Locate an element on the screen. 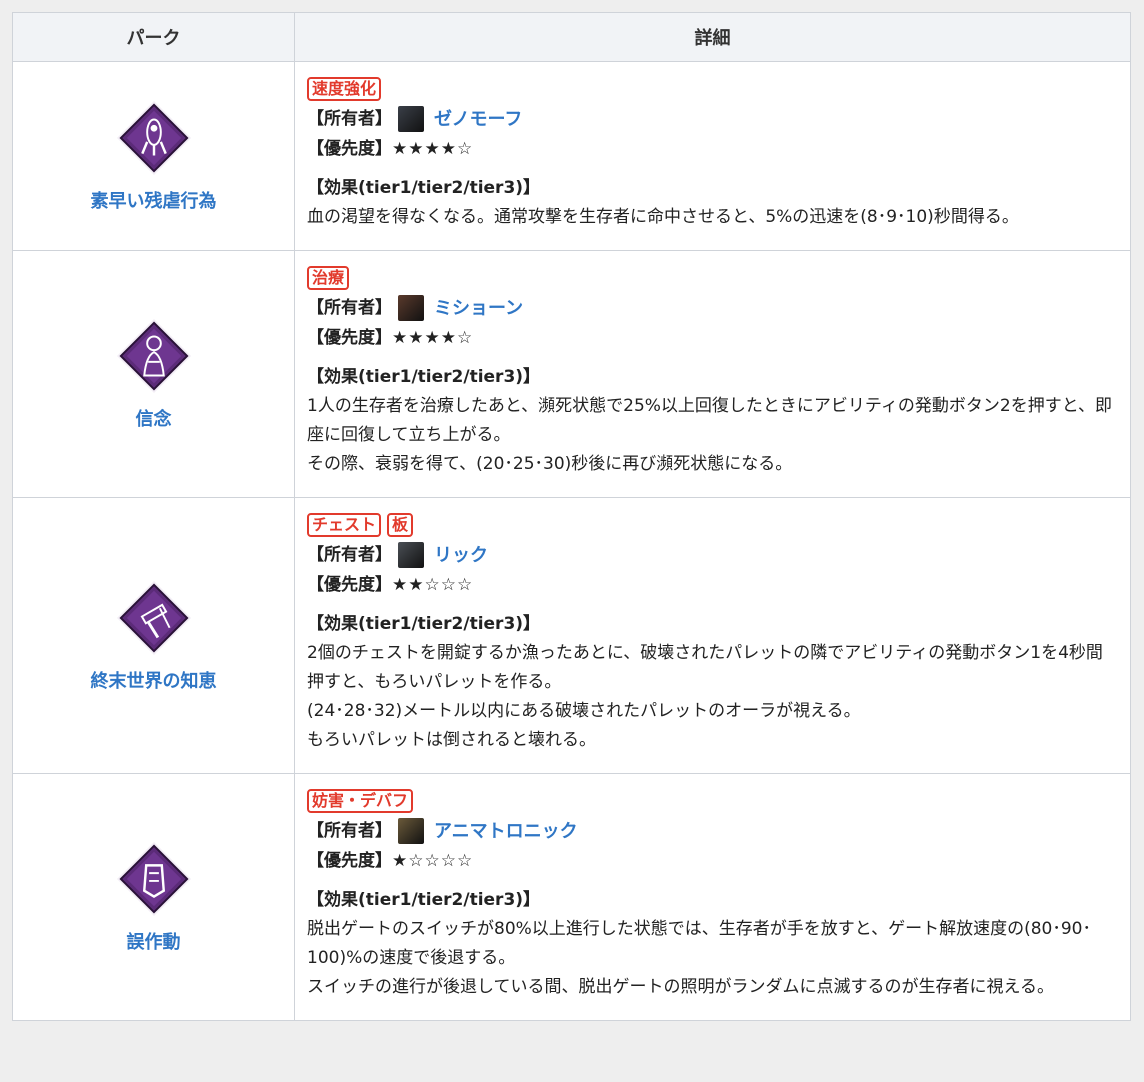 This screenshot has height=1082, width=1144. tag-list: チェスト板 is located at coordinates (712, 526).